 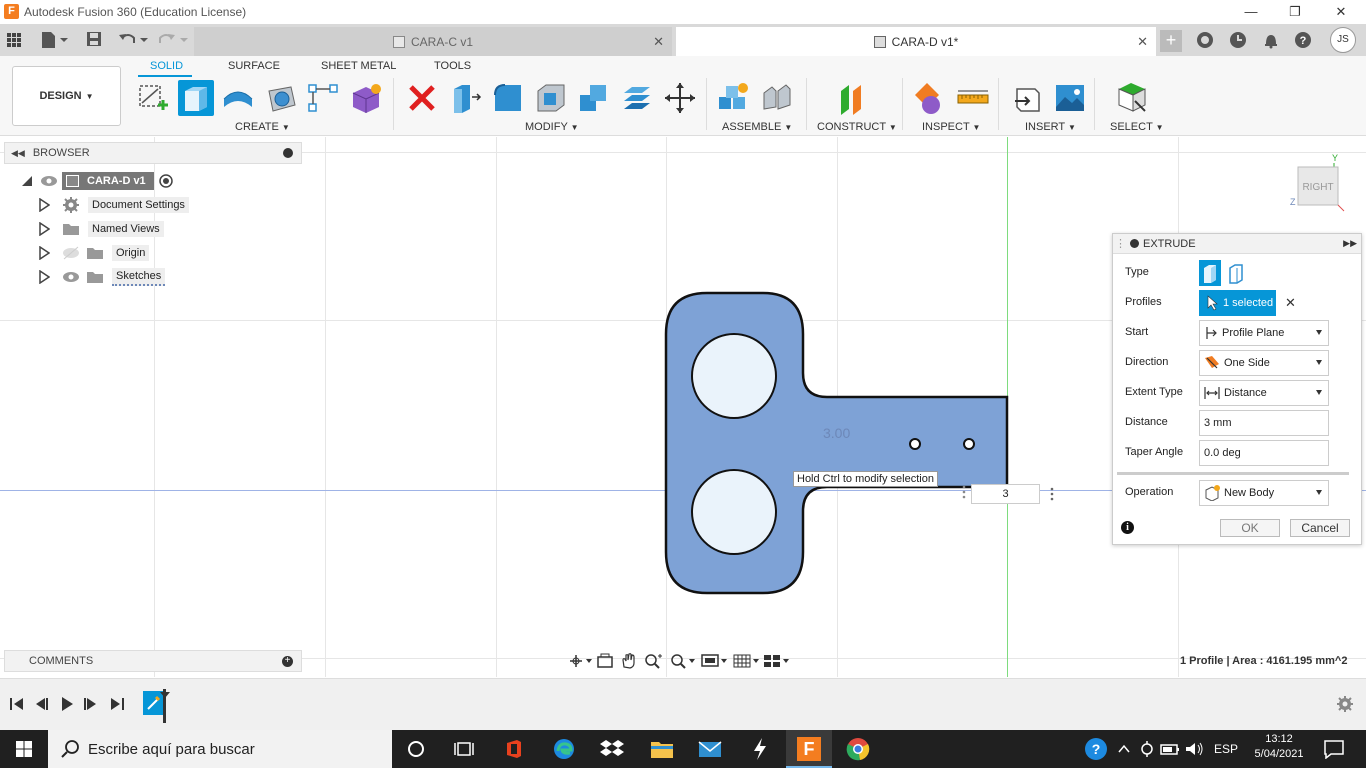 I want to click on assemble-group-label: ASSEMBLE ▼, so click(x=757, y=127).